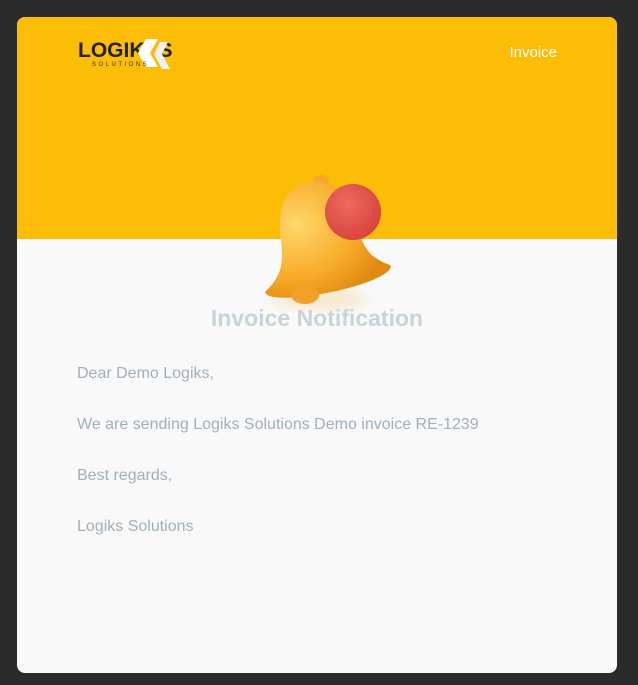  Describe the element at coordinates (135, 526) in the screenshot. I see `signature-text: Logiks Solutions` at that location.